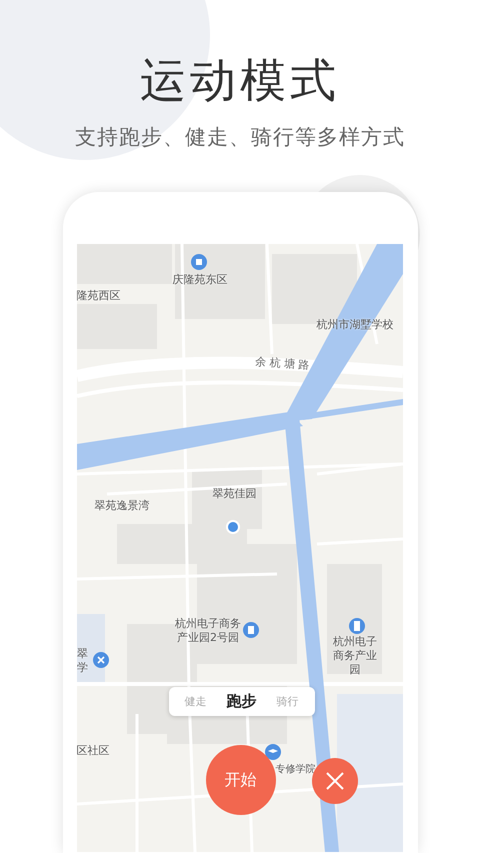  Describe the element at coordinates (282, 364) in the screenshot. I see `map-label: 余 杭 塘 路` at that location.